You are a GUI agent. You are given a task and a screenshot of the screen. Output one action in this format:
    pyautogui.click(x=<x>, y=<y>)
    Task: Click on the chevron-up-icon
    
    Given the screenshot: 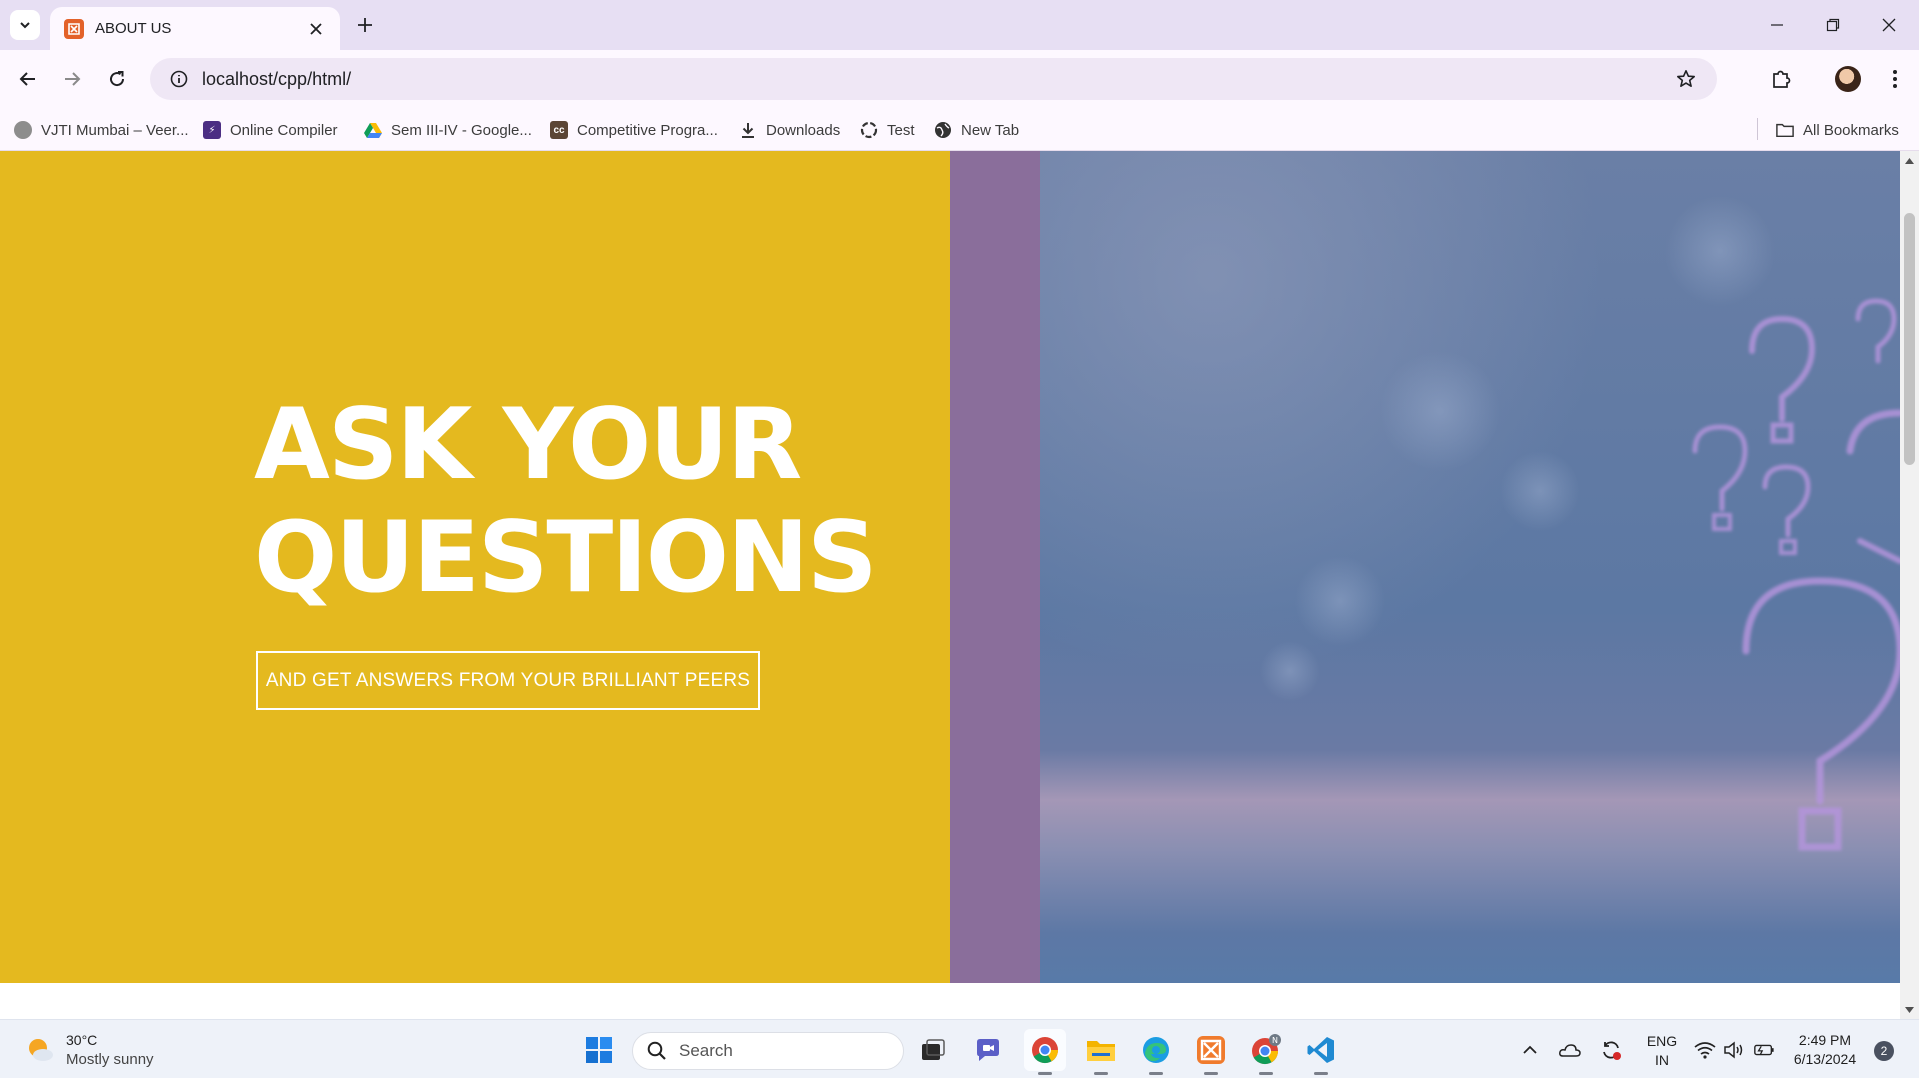 What is the action you would take?
    pyautogui.click(x=1530, y=1049)
    